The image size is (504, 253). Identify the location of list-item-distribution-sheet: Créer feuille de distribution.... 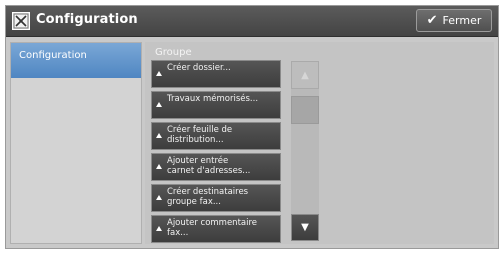
(216, 136).